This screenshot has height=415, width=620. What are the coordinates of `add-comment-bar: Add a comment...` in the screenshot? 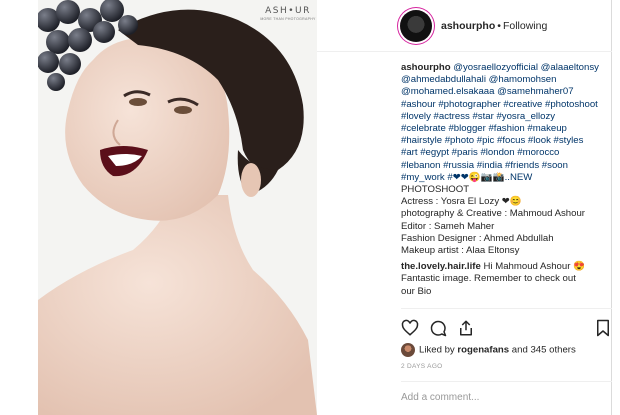 It's located at (506, 398).